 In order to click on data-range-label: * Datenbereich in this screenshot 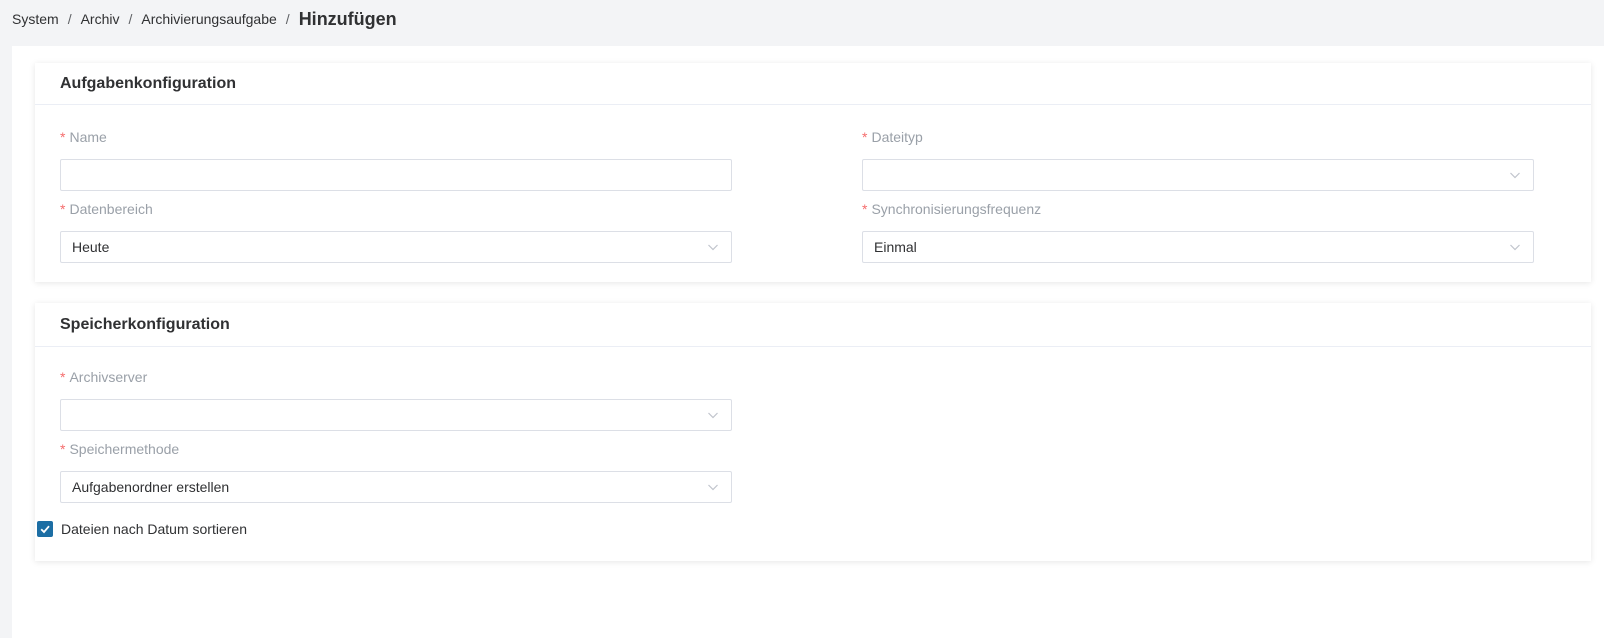, I will do `click(106, 209)`.